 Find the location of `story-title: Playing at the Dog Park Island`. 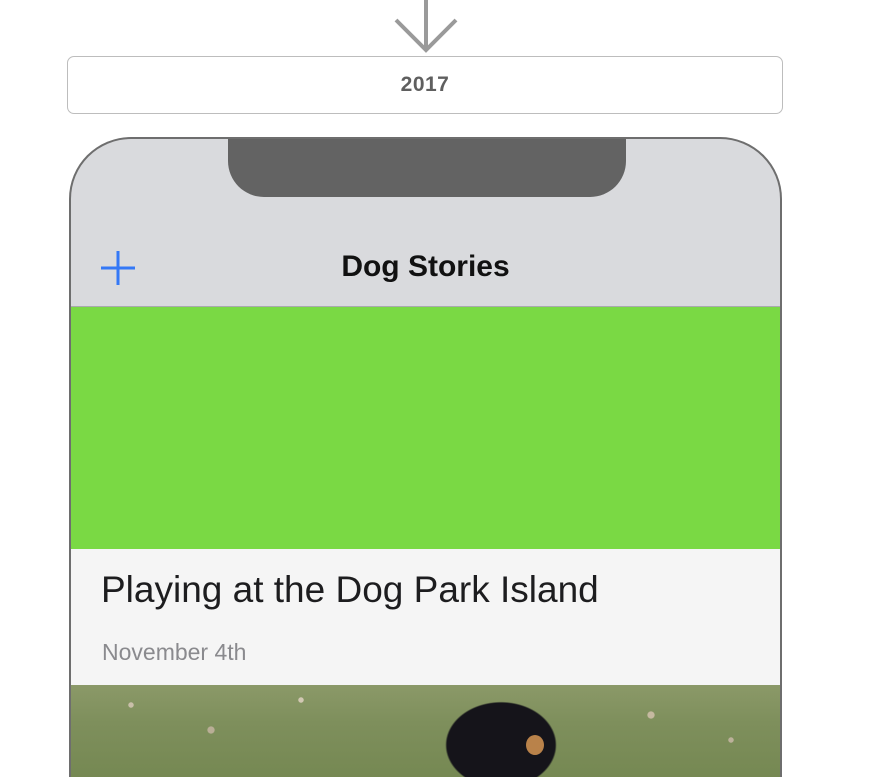

story-title: Playing at the Dog Park Island is located at coordinates (350, 589).